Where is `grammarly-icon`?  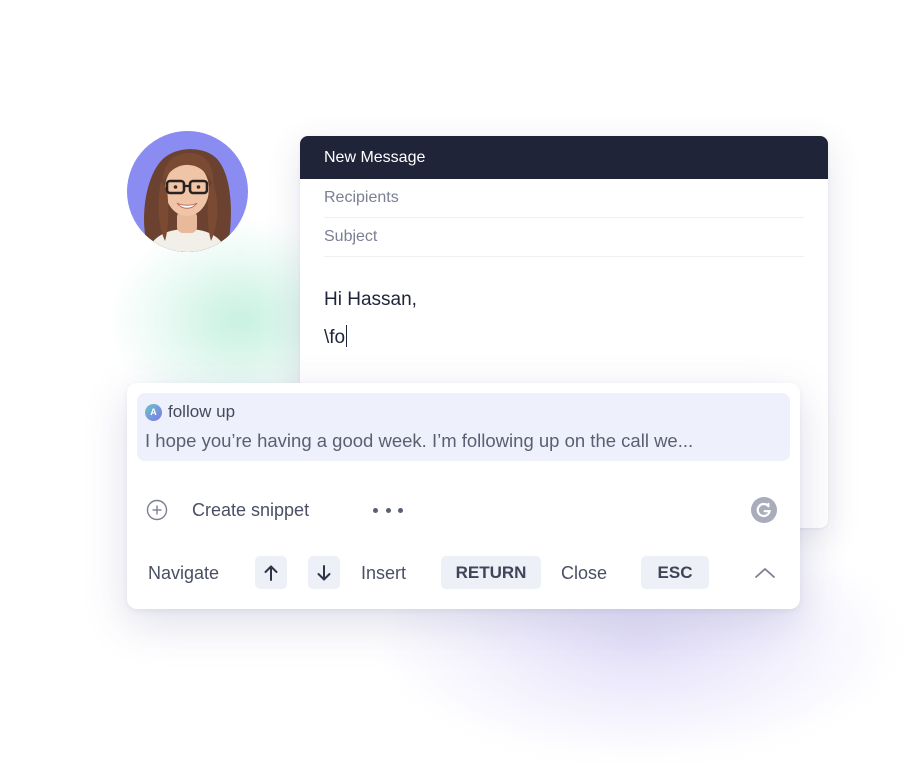
grammarly-icon is located at coordinates (763, 510).